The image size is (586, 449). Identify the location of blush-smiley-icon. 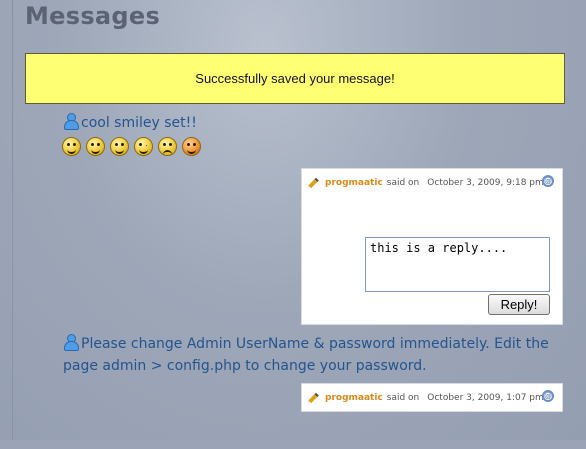
(191, 146).